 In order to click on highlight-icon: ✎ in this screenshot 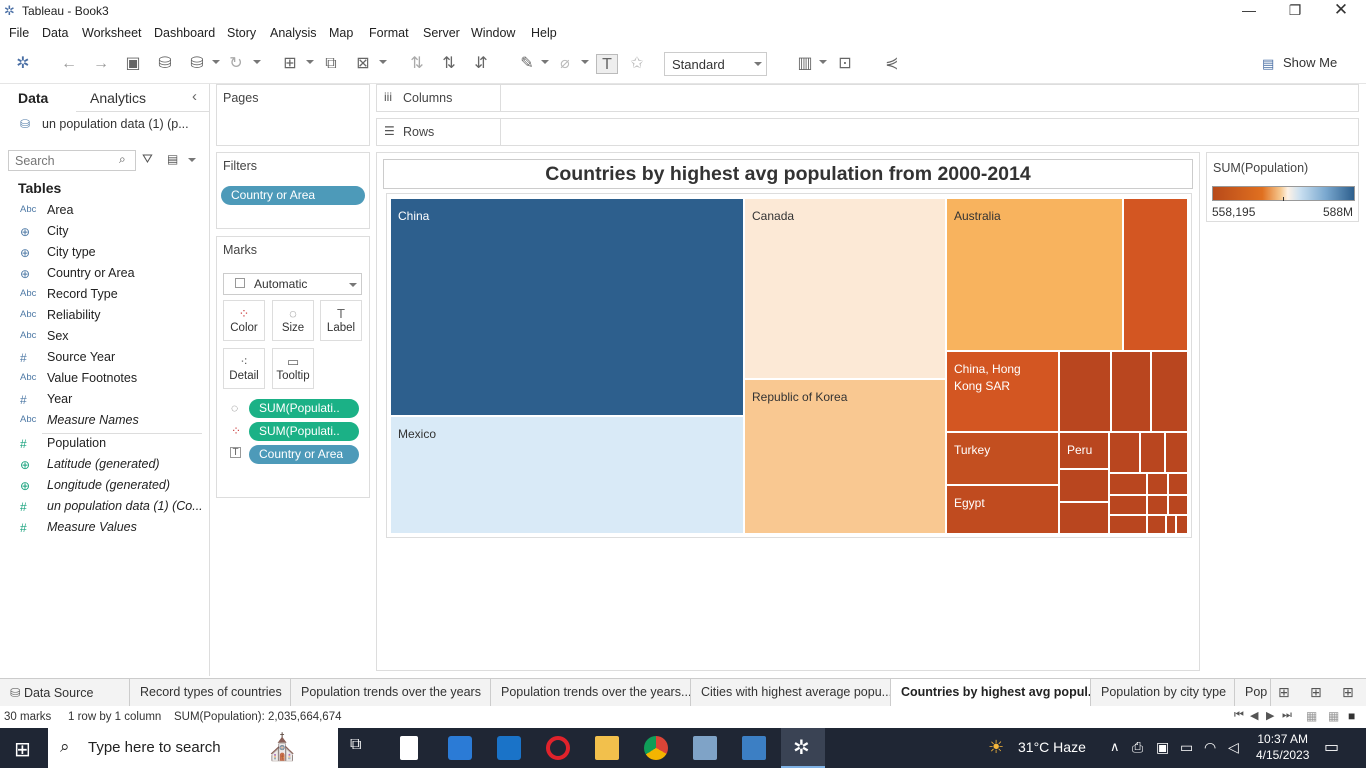, I will do `click(527, 64)`.